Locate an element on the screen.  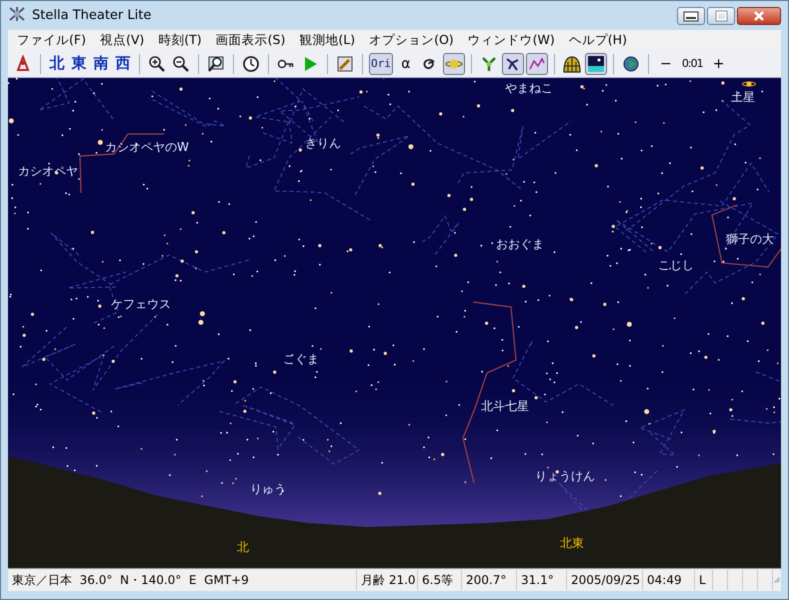
status-field: 2005/09/25 is located at coordinates (605, 580).